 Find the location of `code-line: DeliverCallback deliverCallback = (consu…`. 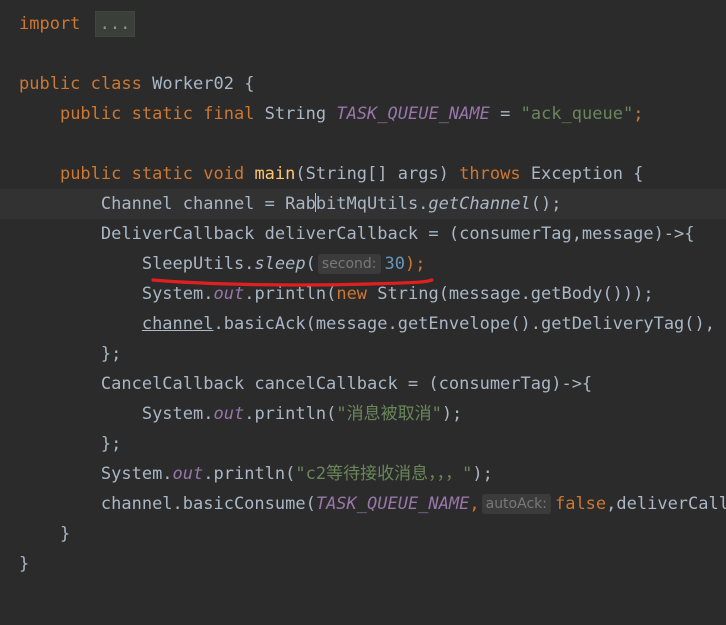

code-line: DeliverCallback deliverCallback = (consu… is located at coordinates (363, 234).